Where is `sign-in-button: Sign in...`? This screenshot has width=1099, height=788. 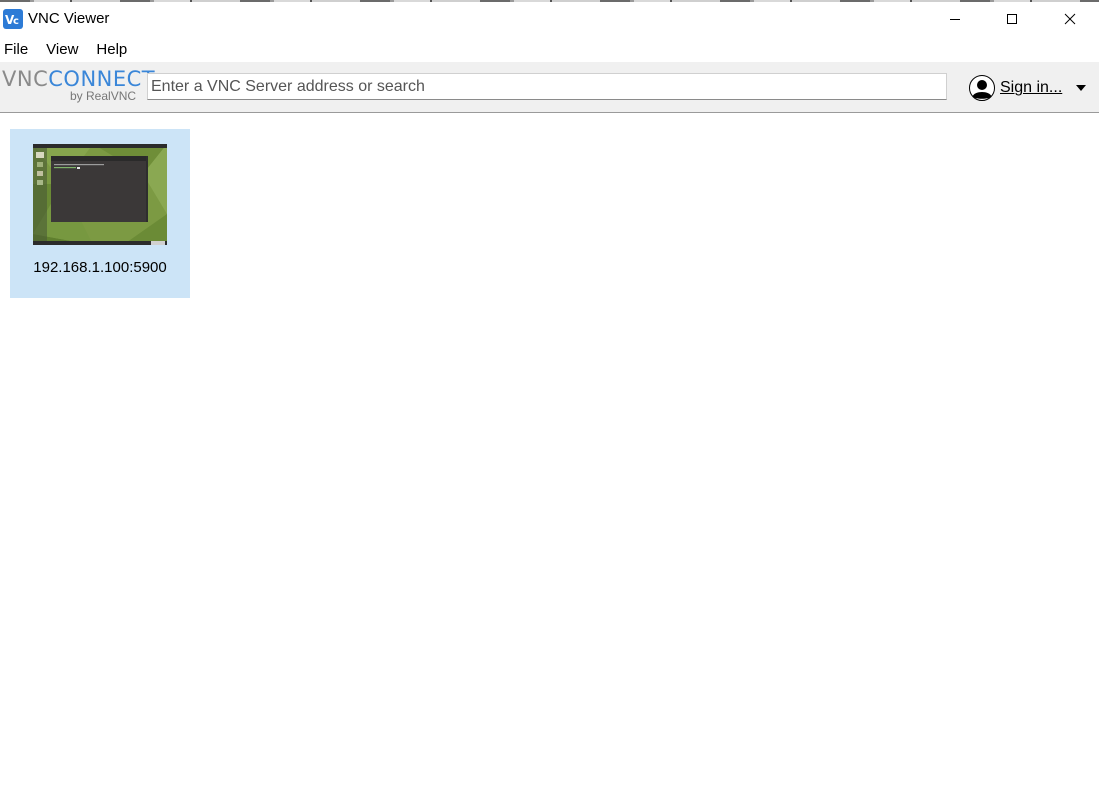
sign-in-button: Sign in... is located at coordinates (1015, 88).